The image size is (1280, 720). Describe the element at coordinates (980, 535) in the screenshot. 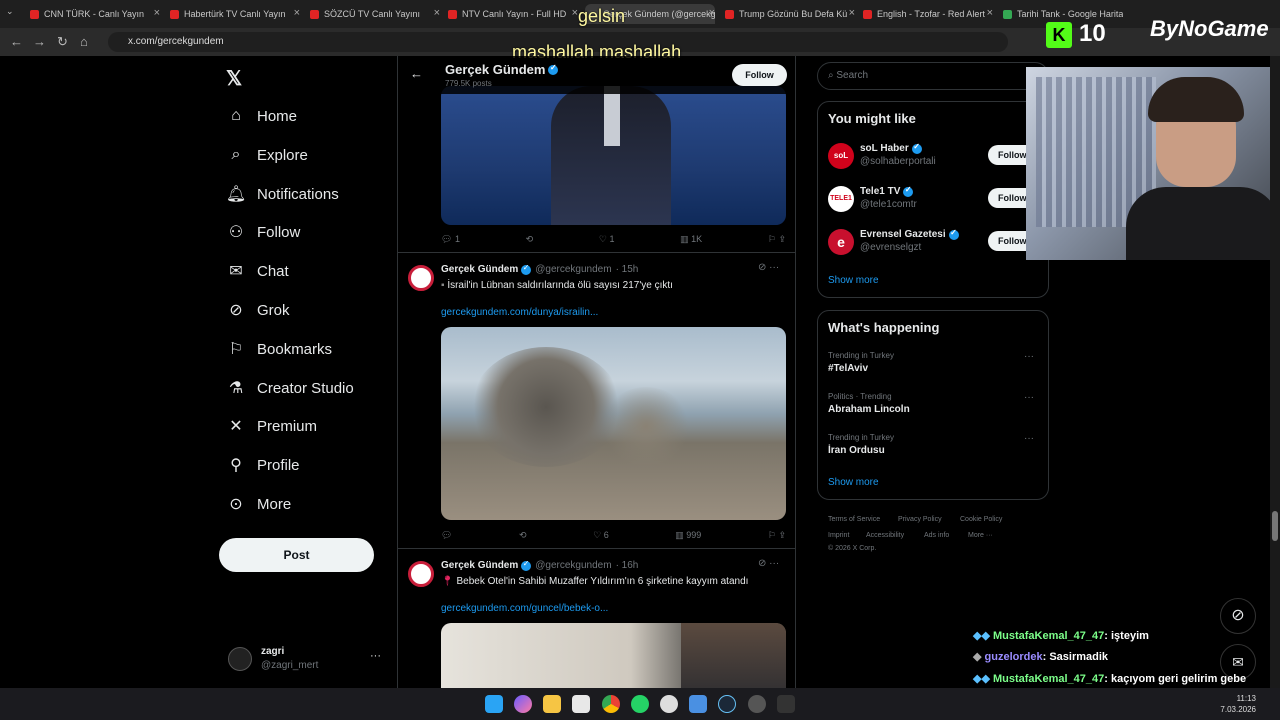

I see `footer-link: More ···` at that location.